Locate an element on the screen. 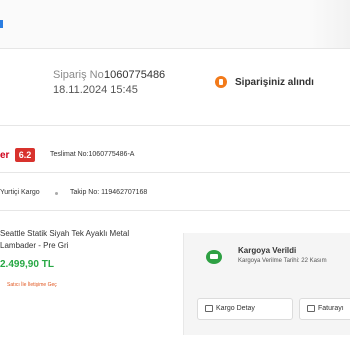 The height and width of the screenshot is (350, 350). box-icon is located at coordinates (209, 308).